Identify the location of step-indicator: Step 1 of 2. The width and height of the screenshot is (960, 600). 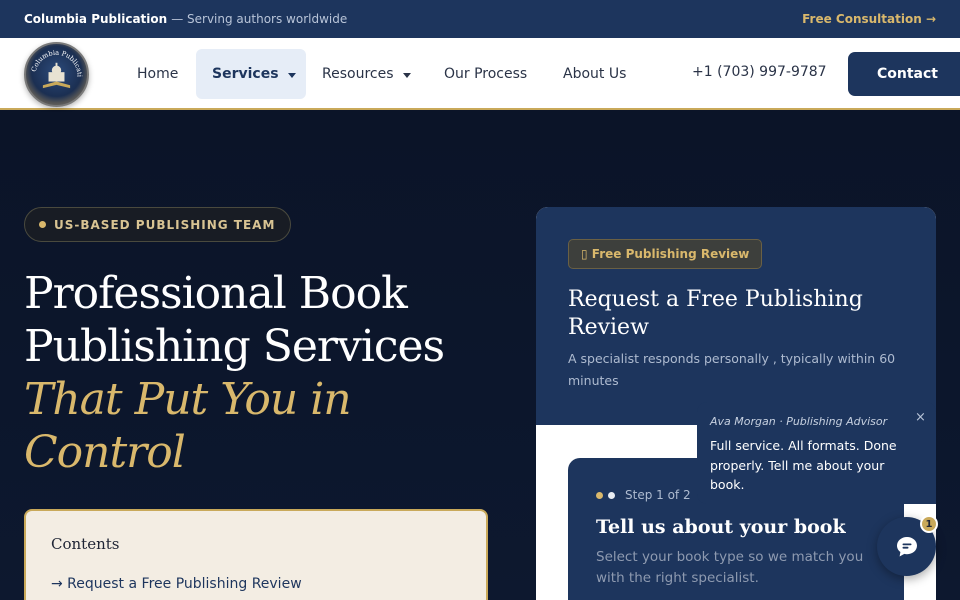
(643, 495).